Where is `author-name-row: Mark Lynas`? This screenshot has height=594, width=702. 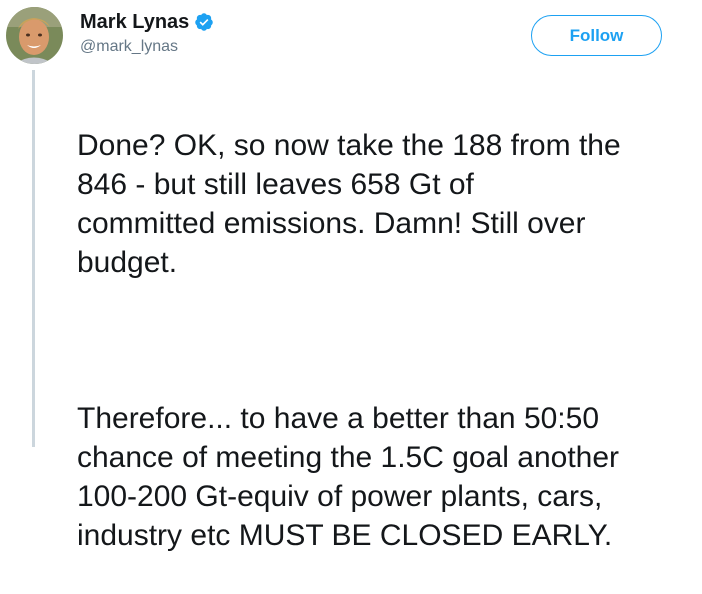
author-name-row: Mark Lynas is located at coordinates (147, 22).